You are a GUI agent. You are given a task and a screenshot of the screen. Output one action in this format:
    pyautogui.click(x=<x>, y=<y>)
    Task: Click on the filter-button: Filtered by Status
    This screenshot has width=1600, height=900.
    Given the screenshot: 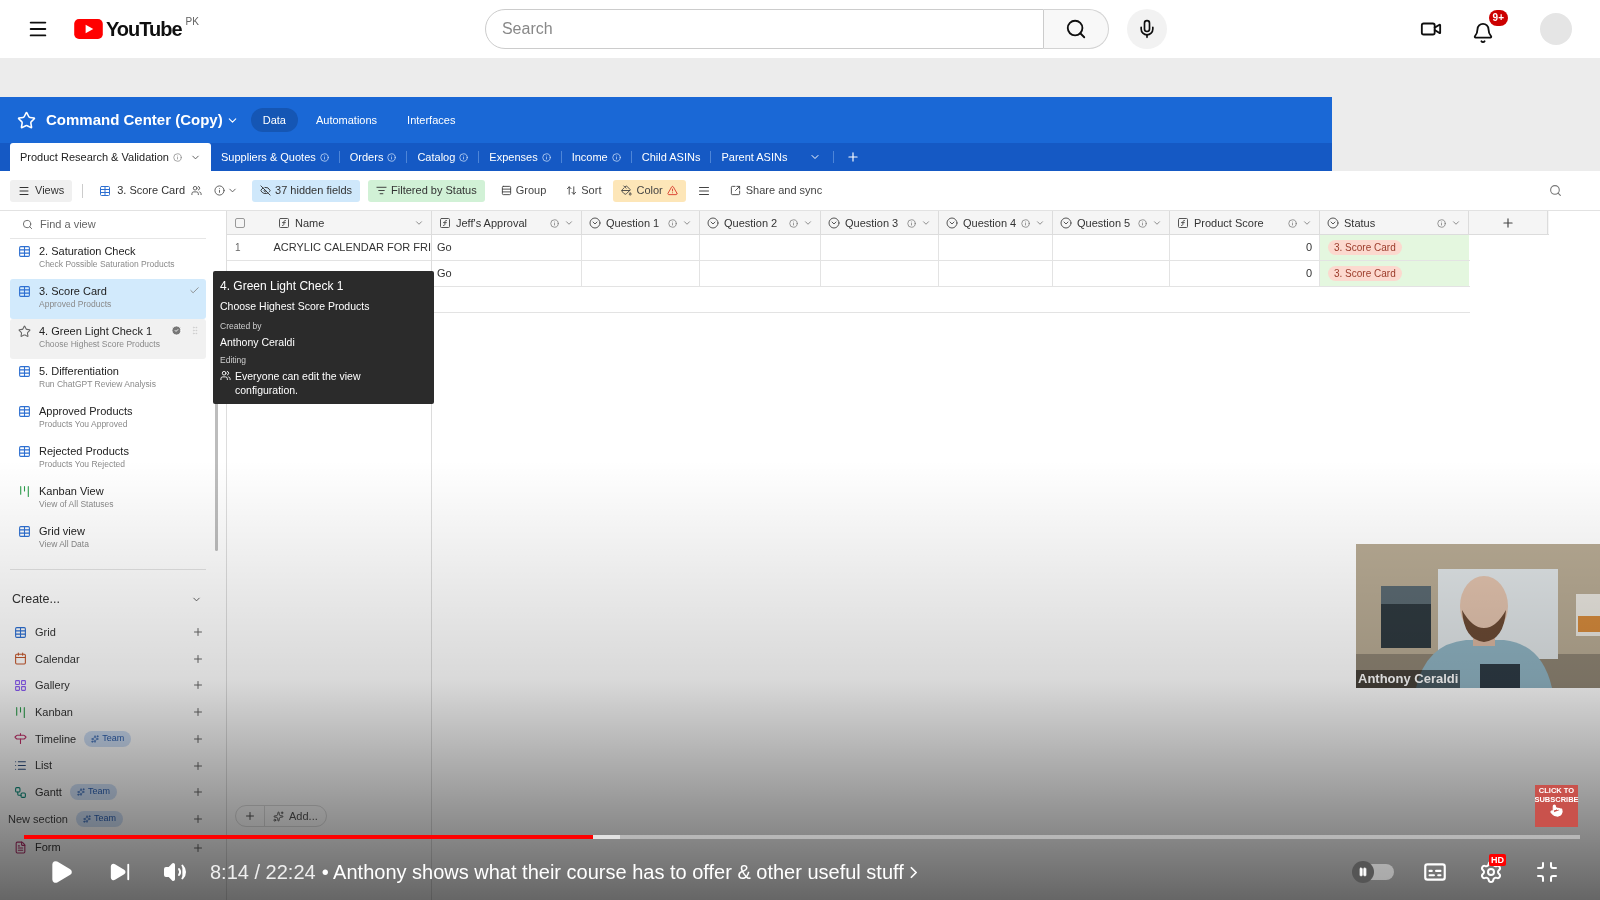 What is the action you would take?
    pyautogui.click(x=426, y=190)
    